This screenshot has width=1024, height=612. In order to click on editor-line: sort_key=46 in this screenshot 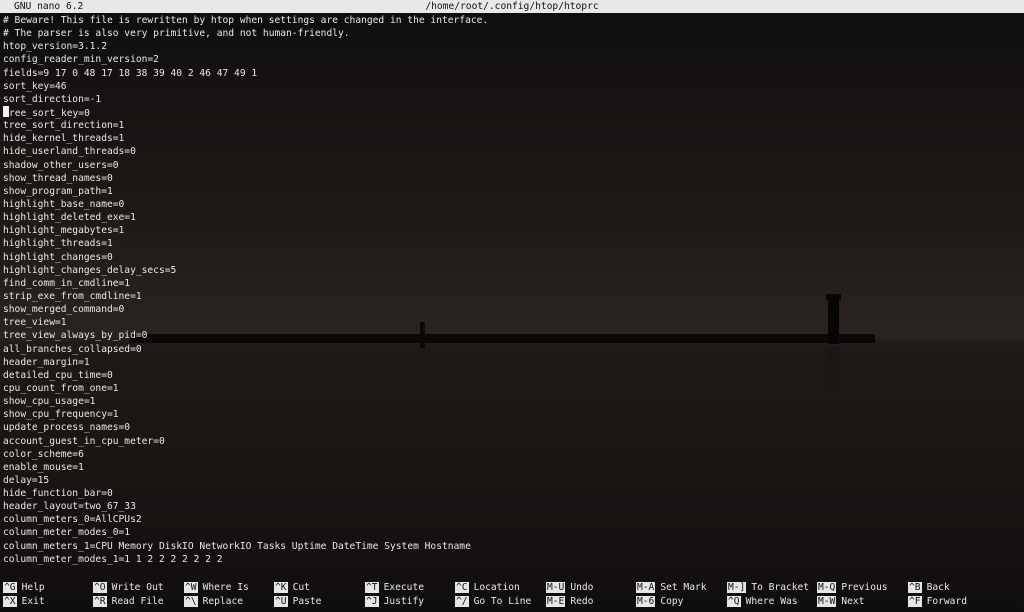, I will do `click(512, 86)`.